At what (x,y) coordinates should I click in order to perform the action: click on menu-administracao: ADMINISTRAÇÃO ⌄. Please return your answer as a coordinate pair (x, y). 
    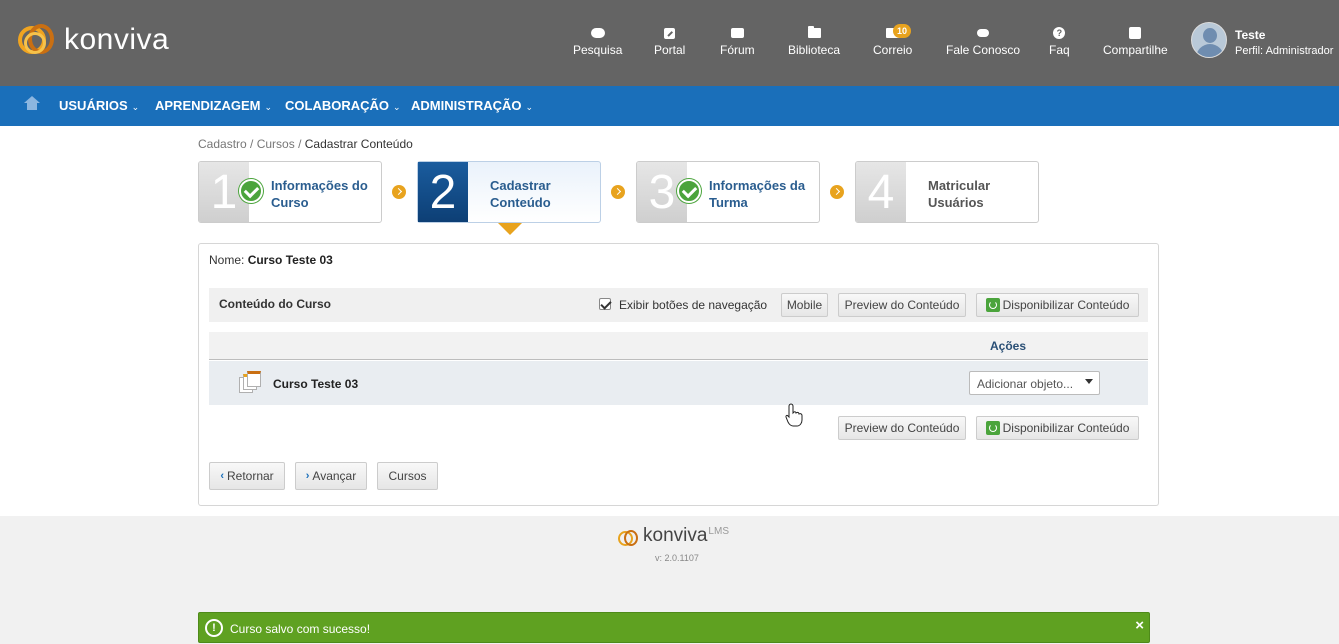
    Looking at the image, I should click on (472, 105).